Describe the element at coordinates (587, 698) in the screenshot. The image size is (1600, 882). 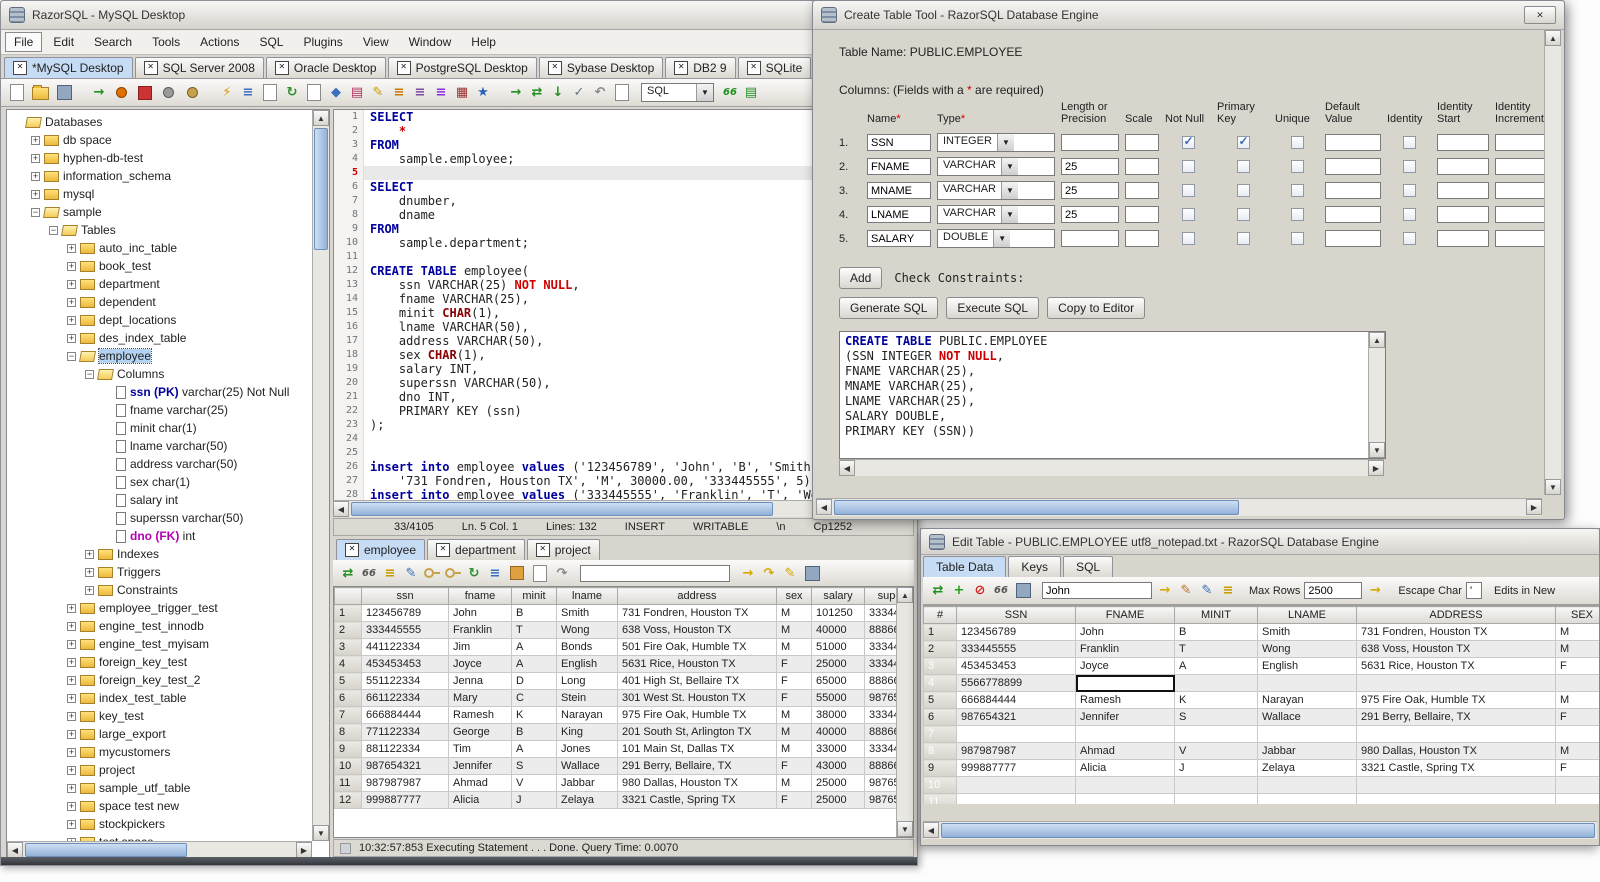
I see `cell: Stein` at that location.